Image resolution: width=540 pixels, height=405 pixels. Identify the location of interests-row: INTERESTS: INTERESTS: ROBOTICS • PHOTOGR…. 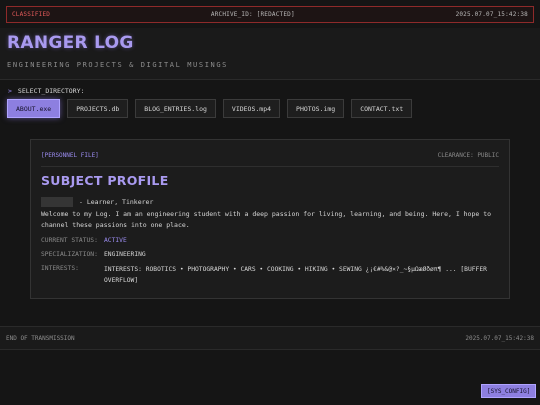
(267, 275).